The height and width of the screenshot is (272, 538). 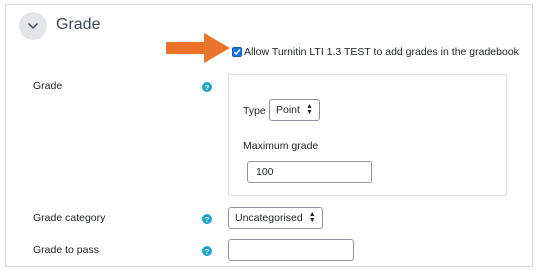 I want to click on grade-category-select: Uncategorised ▲ ▼, so click(x=275, y=218).